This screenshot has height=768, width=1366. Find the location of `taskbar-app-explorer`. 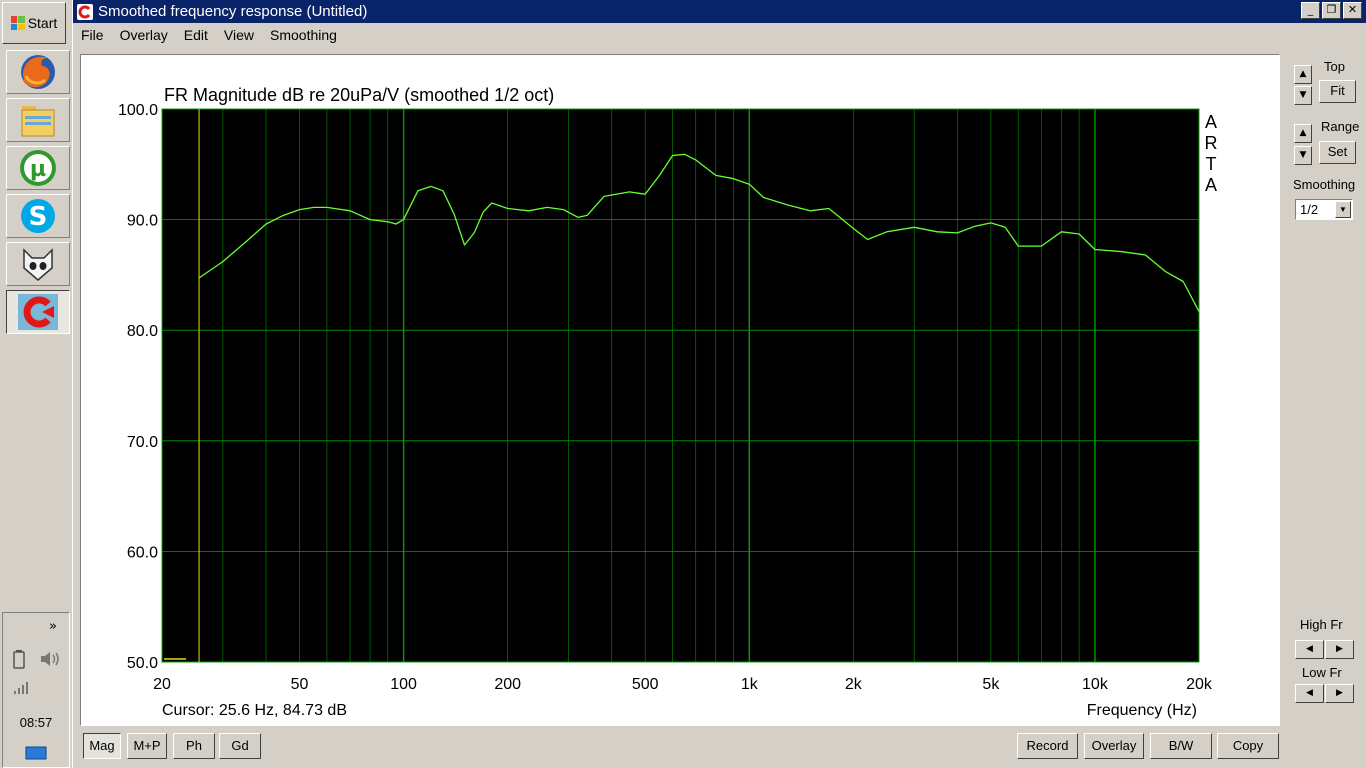

taskbar-app-explorer is located at coordinates (38, 120).